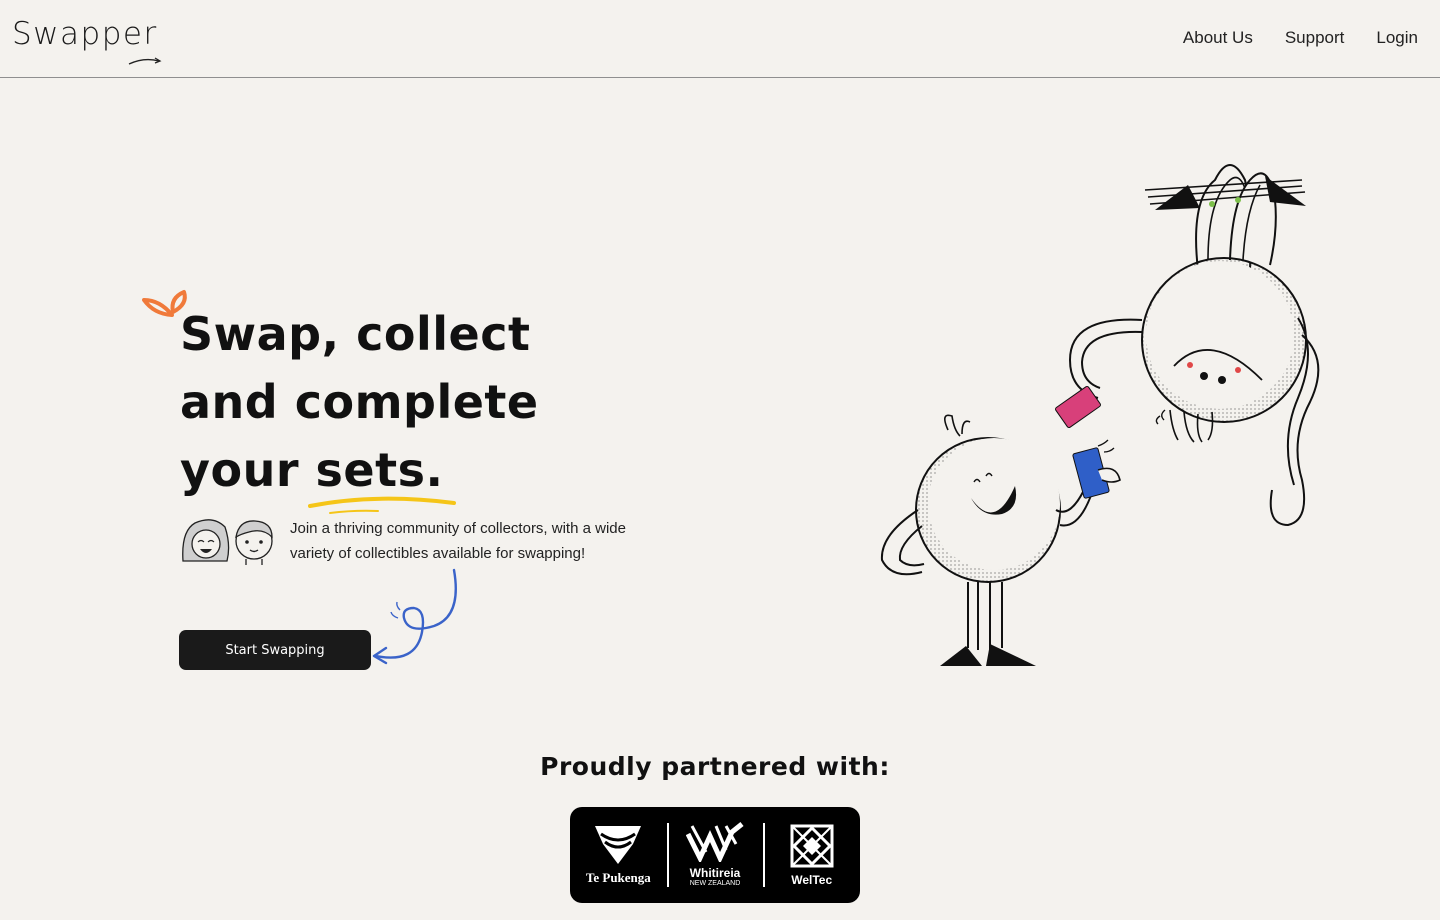 Image resolution: width=1440 pixels, height=920 pixels. What do you see at coordinates (275, 650) in the screenshot?
I see `start-swapping-button: Start Swapping` at bounding box center [275, 650].